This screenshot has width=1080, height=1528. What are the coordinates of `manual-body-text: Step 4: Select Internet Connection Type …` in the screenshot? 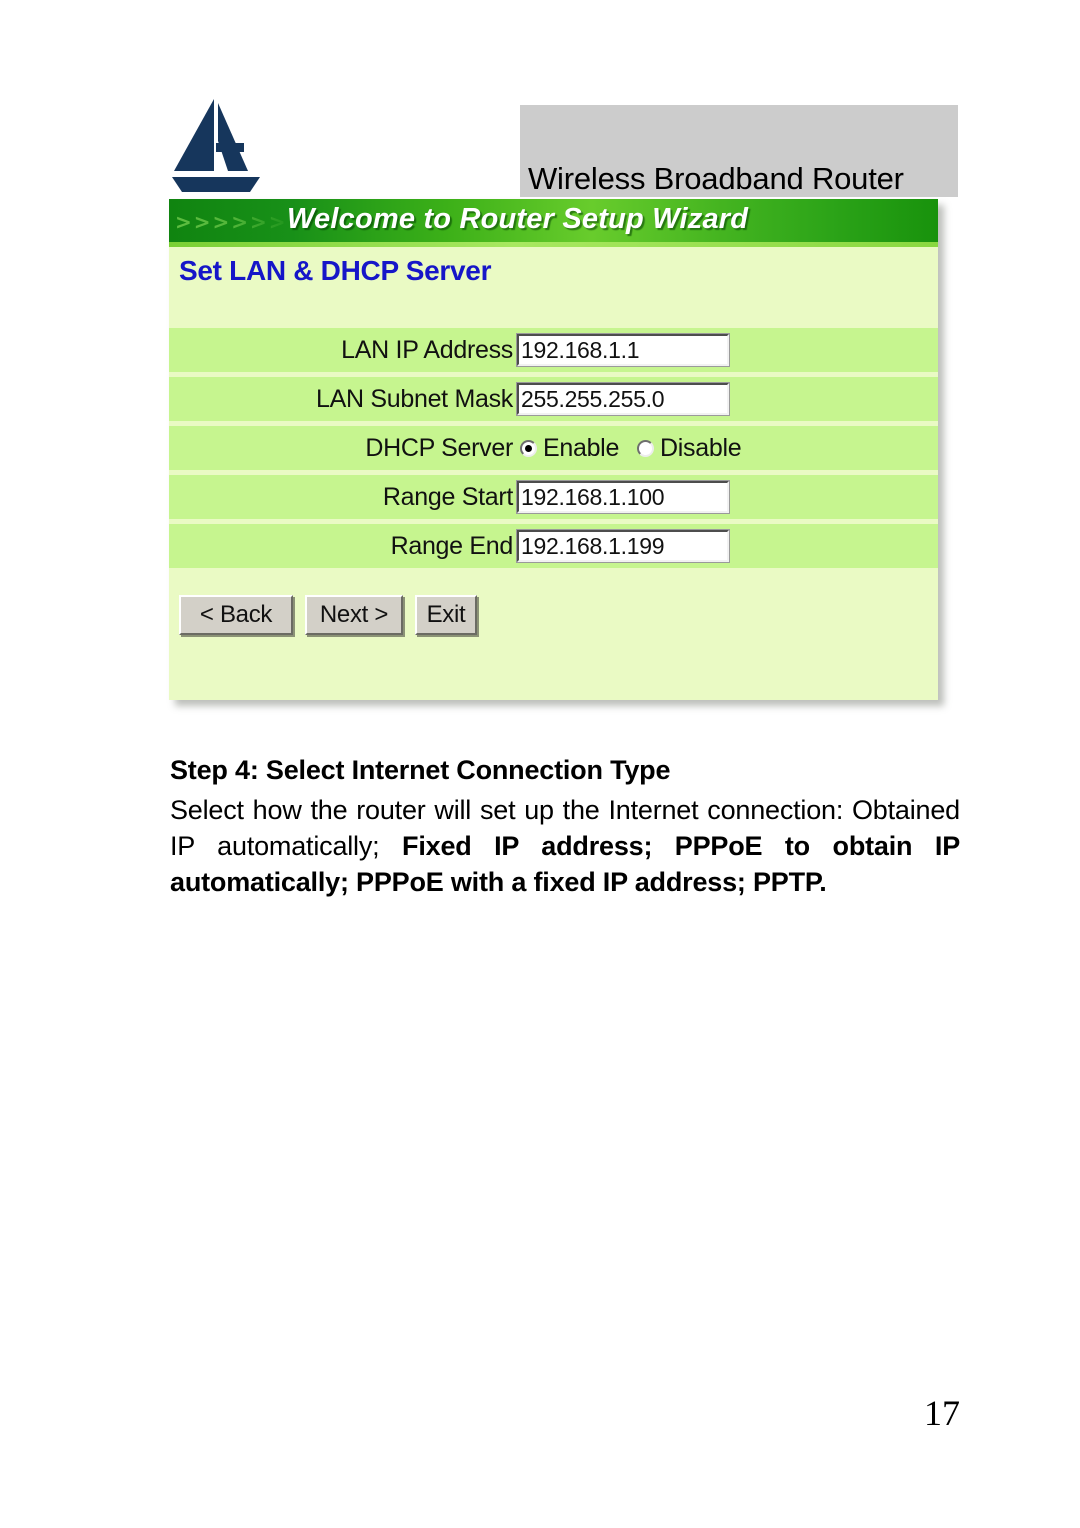 It's located at (565, 826).